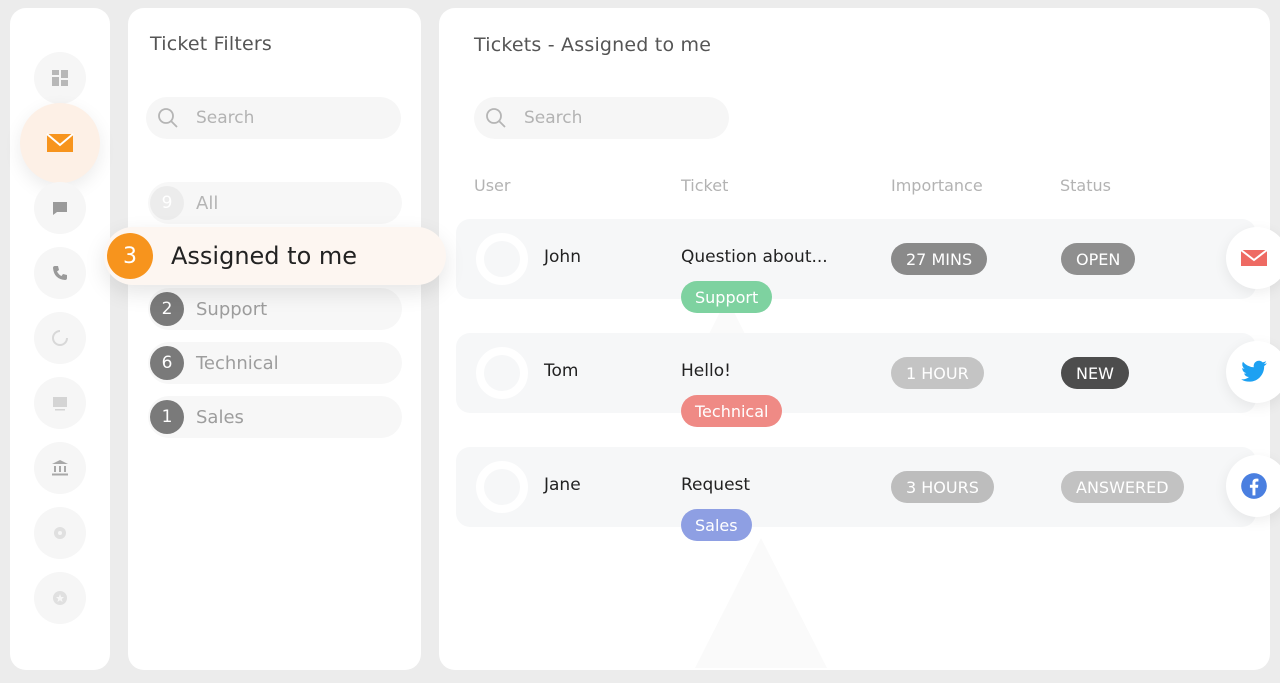 This screenshot has height=683, width=1280. I want to click on channel-facebook, so click(1253, 486).